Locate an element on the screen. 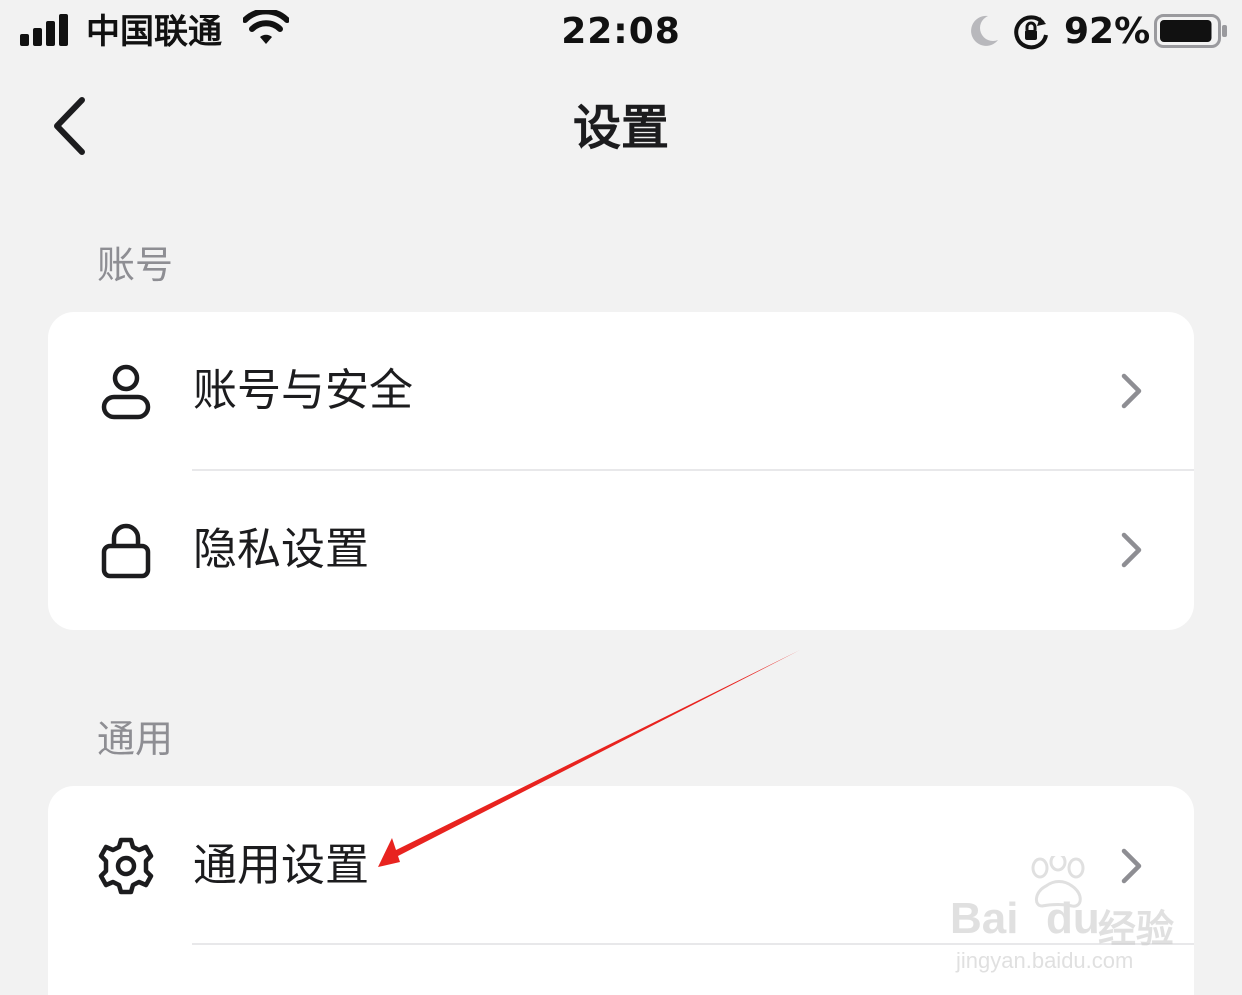 This screenshot has height=995, width=1242. settings-row-privacy: 隐私设置 is located at coordinates (621, 550).